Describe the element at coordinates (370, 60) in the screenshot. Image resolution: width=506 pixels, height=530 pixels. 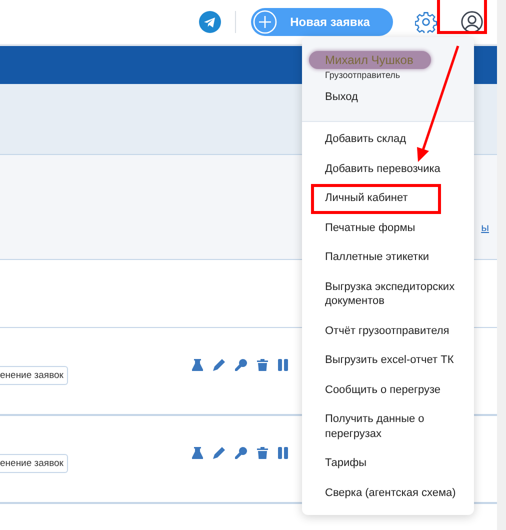
I see `user-name: Михаил Чушков` at that location.